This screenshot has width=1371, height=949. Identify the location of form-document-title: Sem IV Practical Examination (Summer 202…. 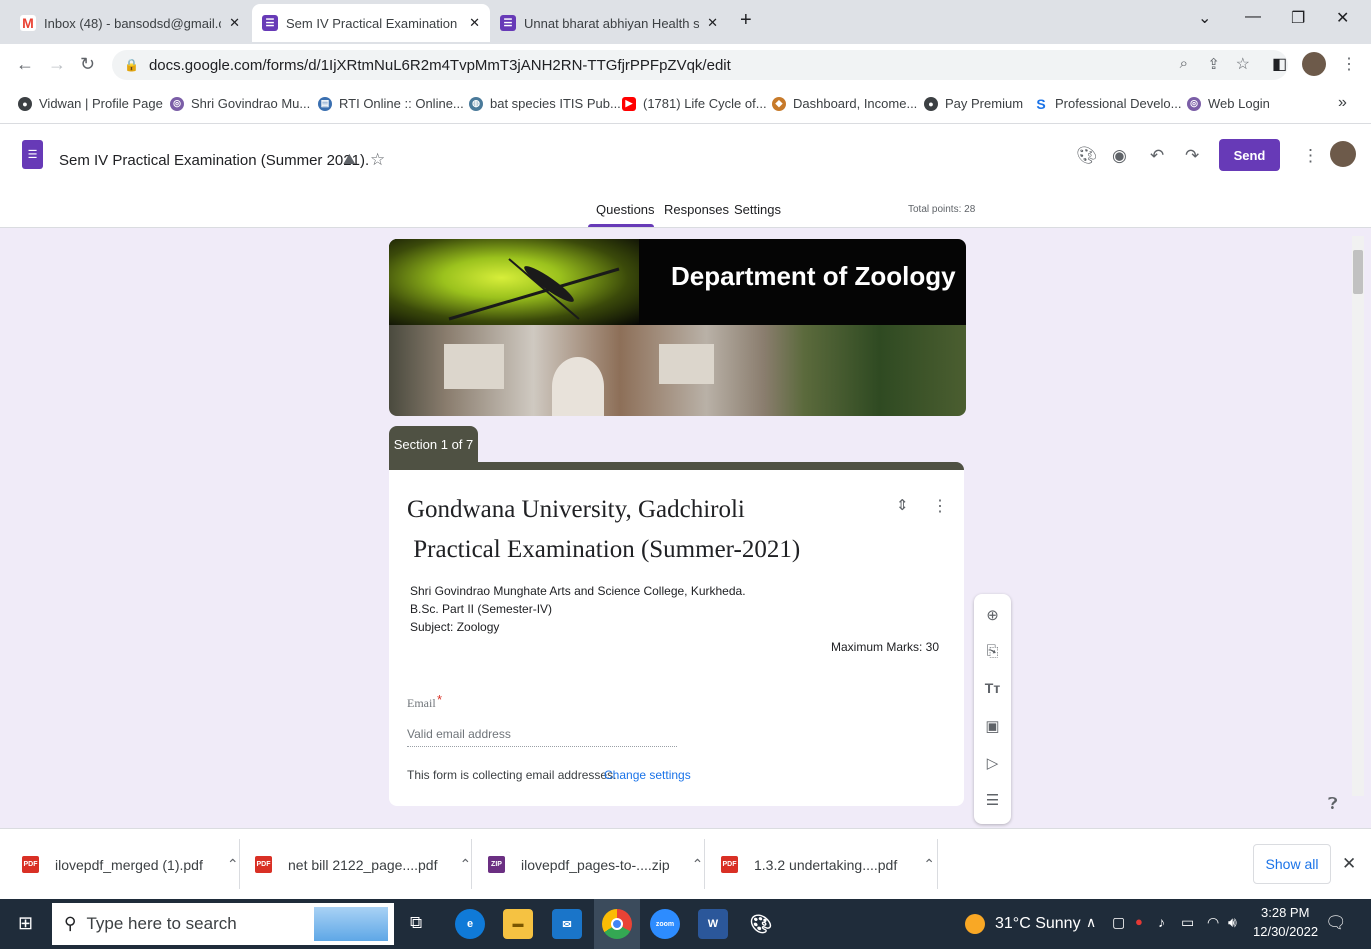
(214, 160).